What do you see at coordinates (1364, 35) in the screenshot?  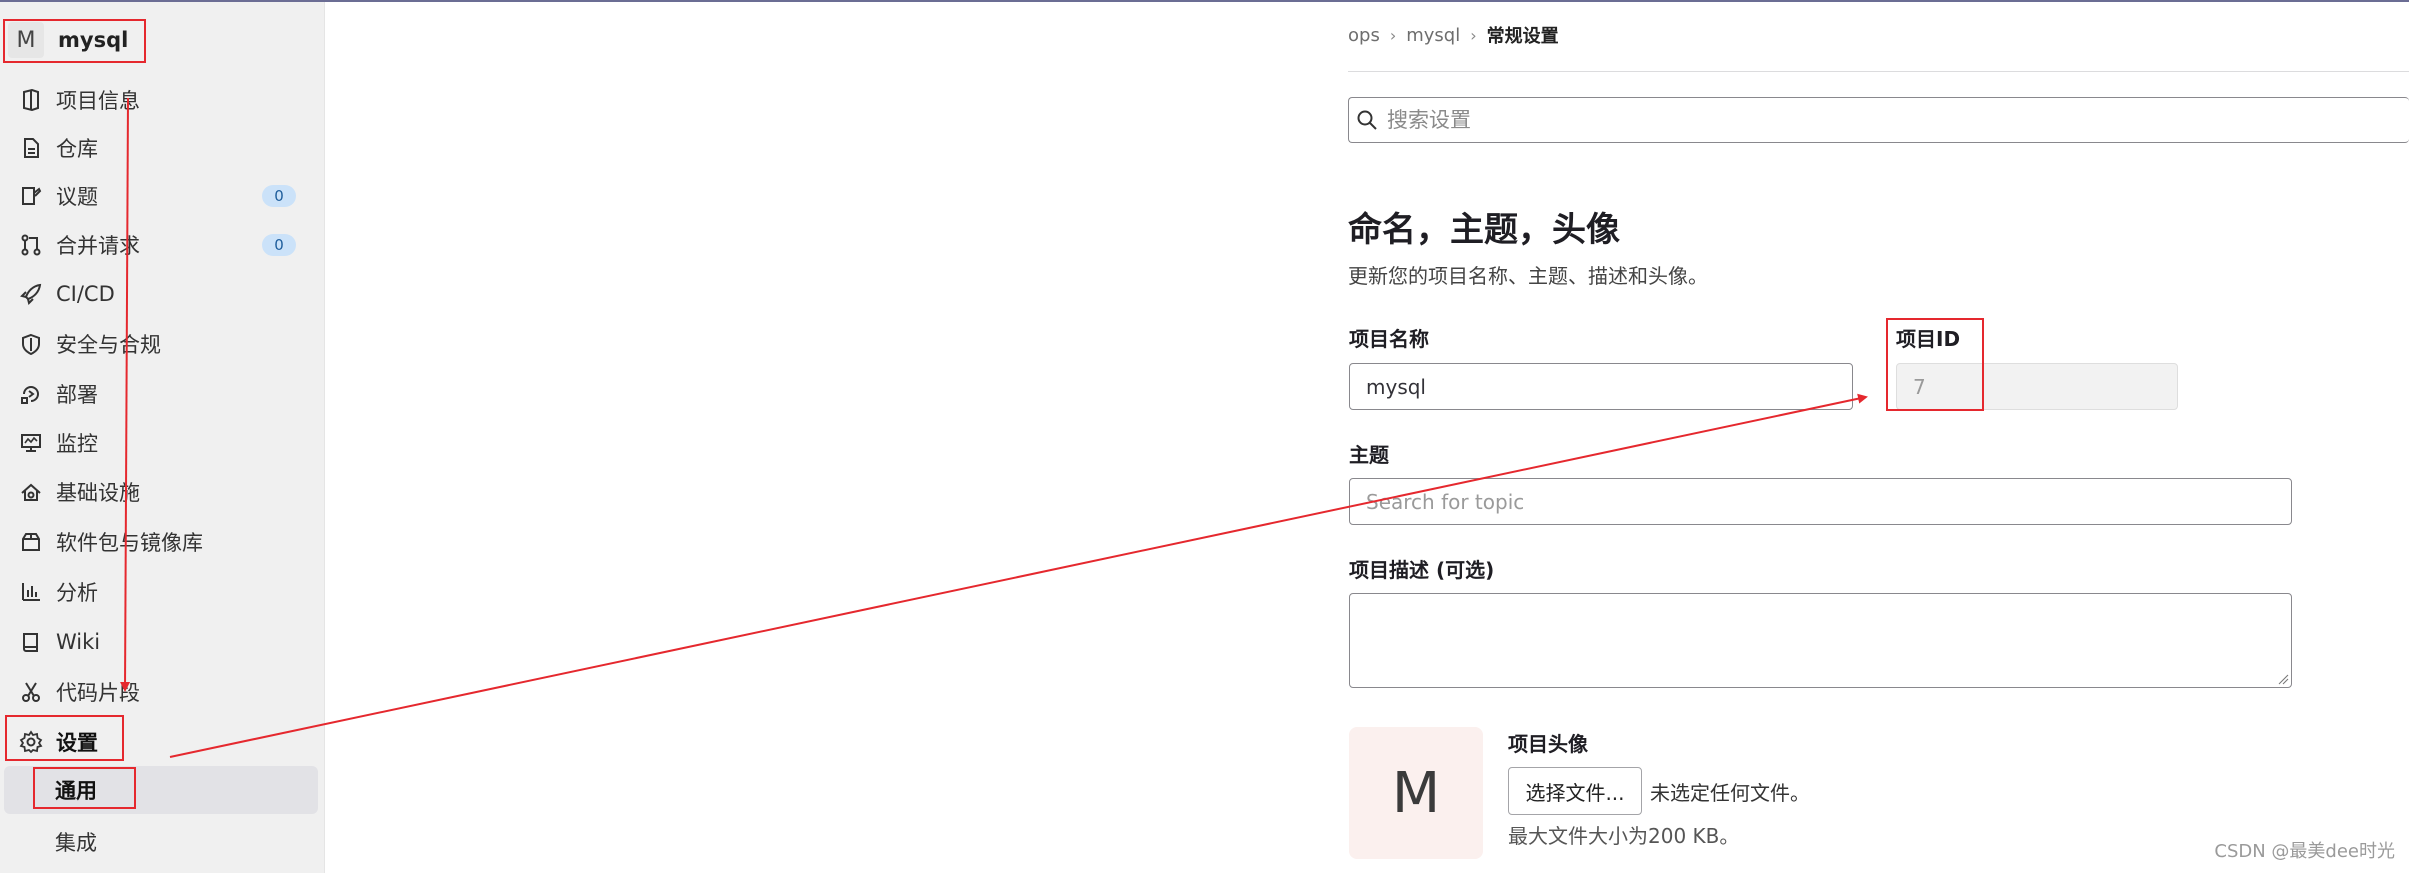 I see `breadcrumb-ops: ops` at bounding box center [1364, 35].